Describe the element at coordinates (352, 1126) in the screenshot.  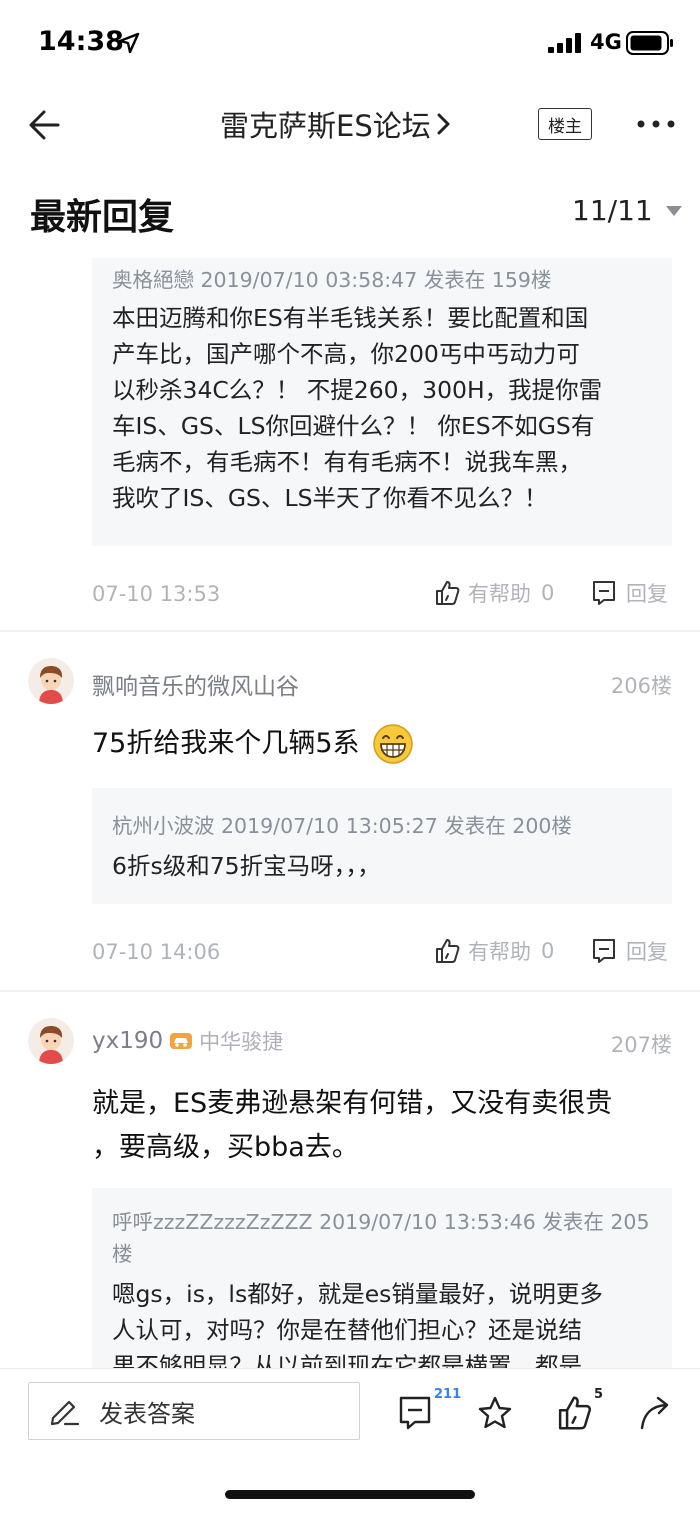
I see `post-content: 就是，ES麦弗逊悬架有何错，又没有卖很贵 ，要高级，买bba去。` at that location.